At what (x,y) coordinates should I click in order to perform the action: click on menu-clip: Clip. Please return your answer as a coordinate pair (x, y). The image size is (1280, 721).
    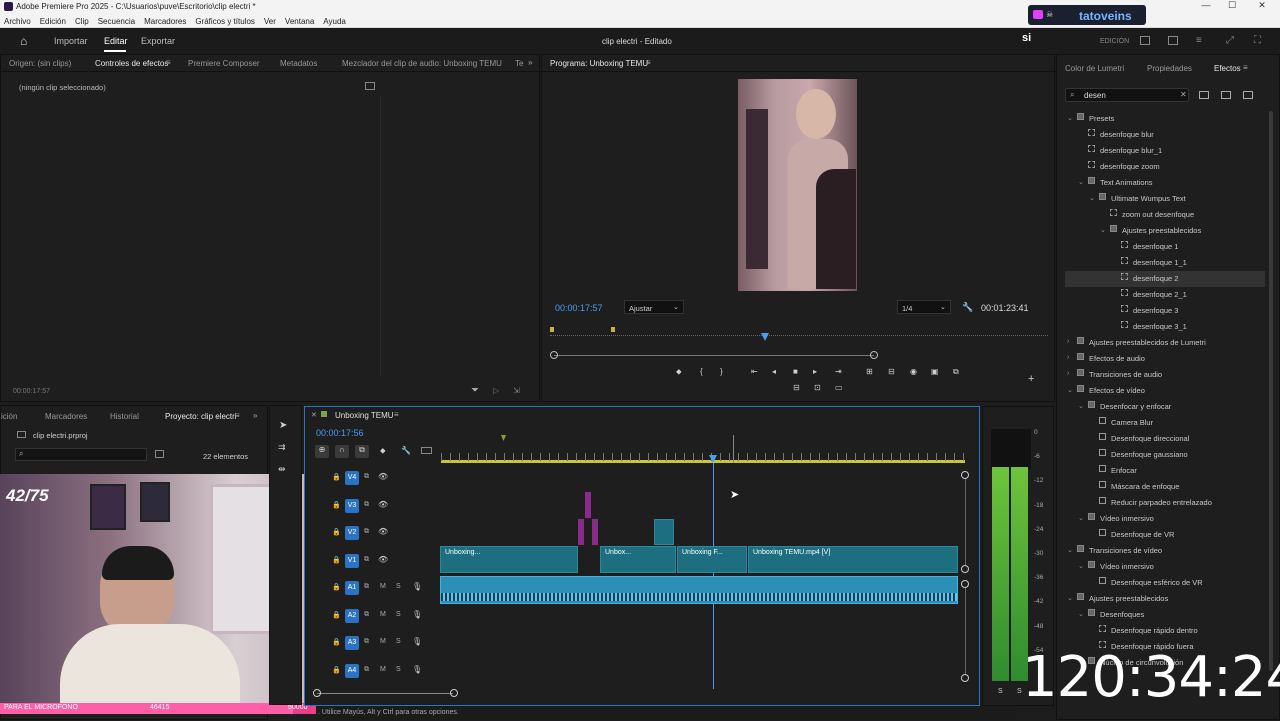
    Looking at the image, I should click on (82, 21).